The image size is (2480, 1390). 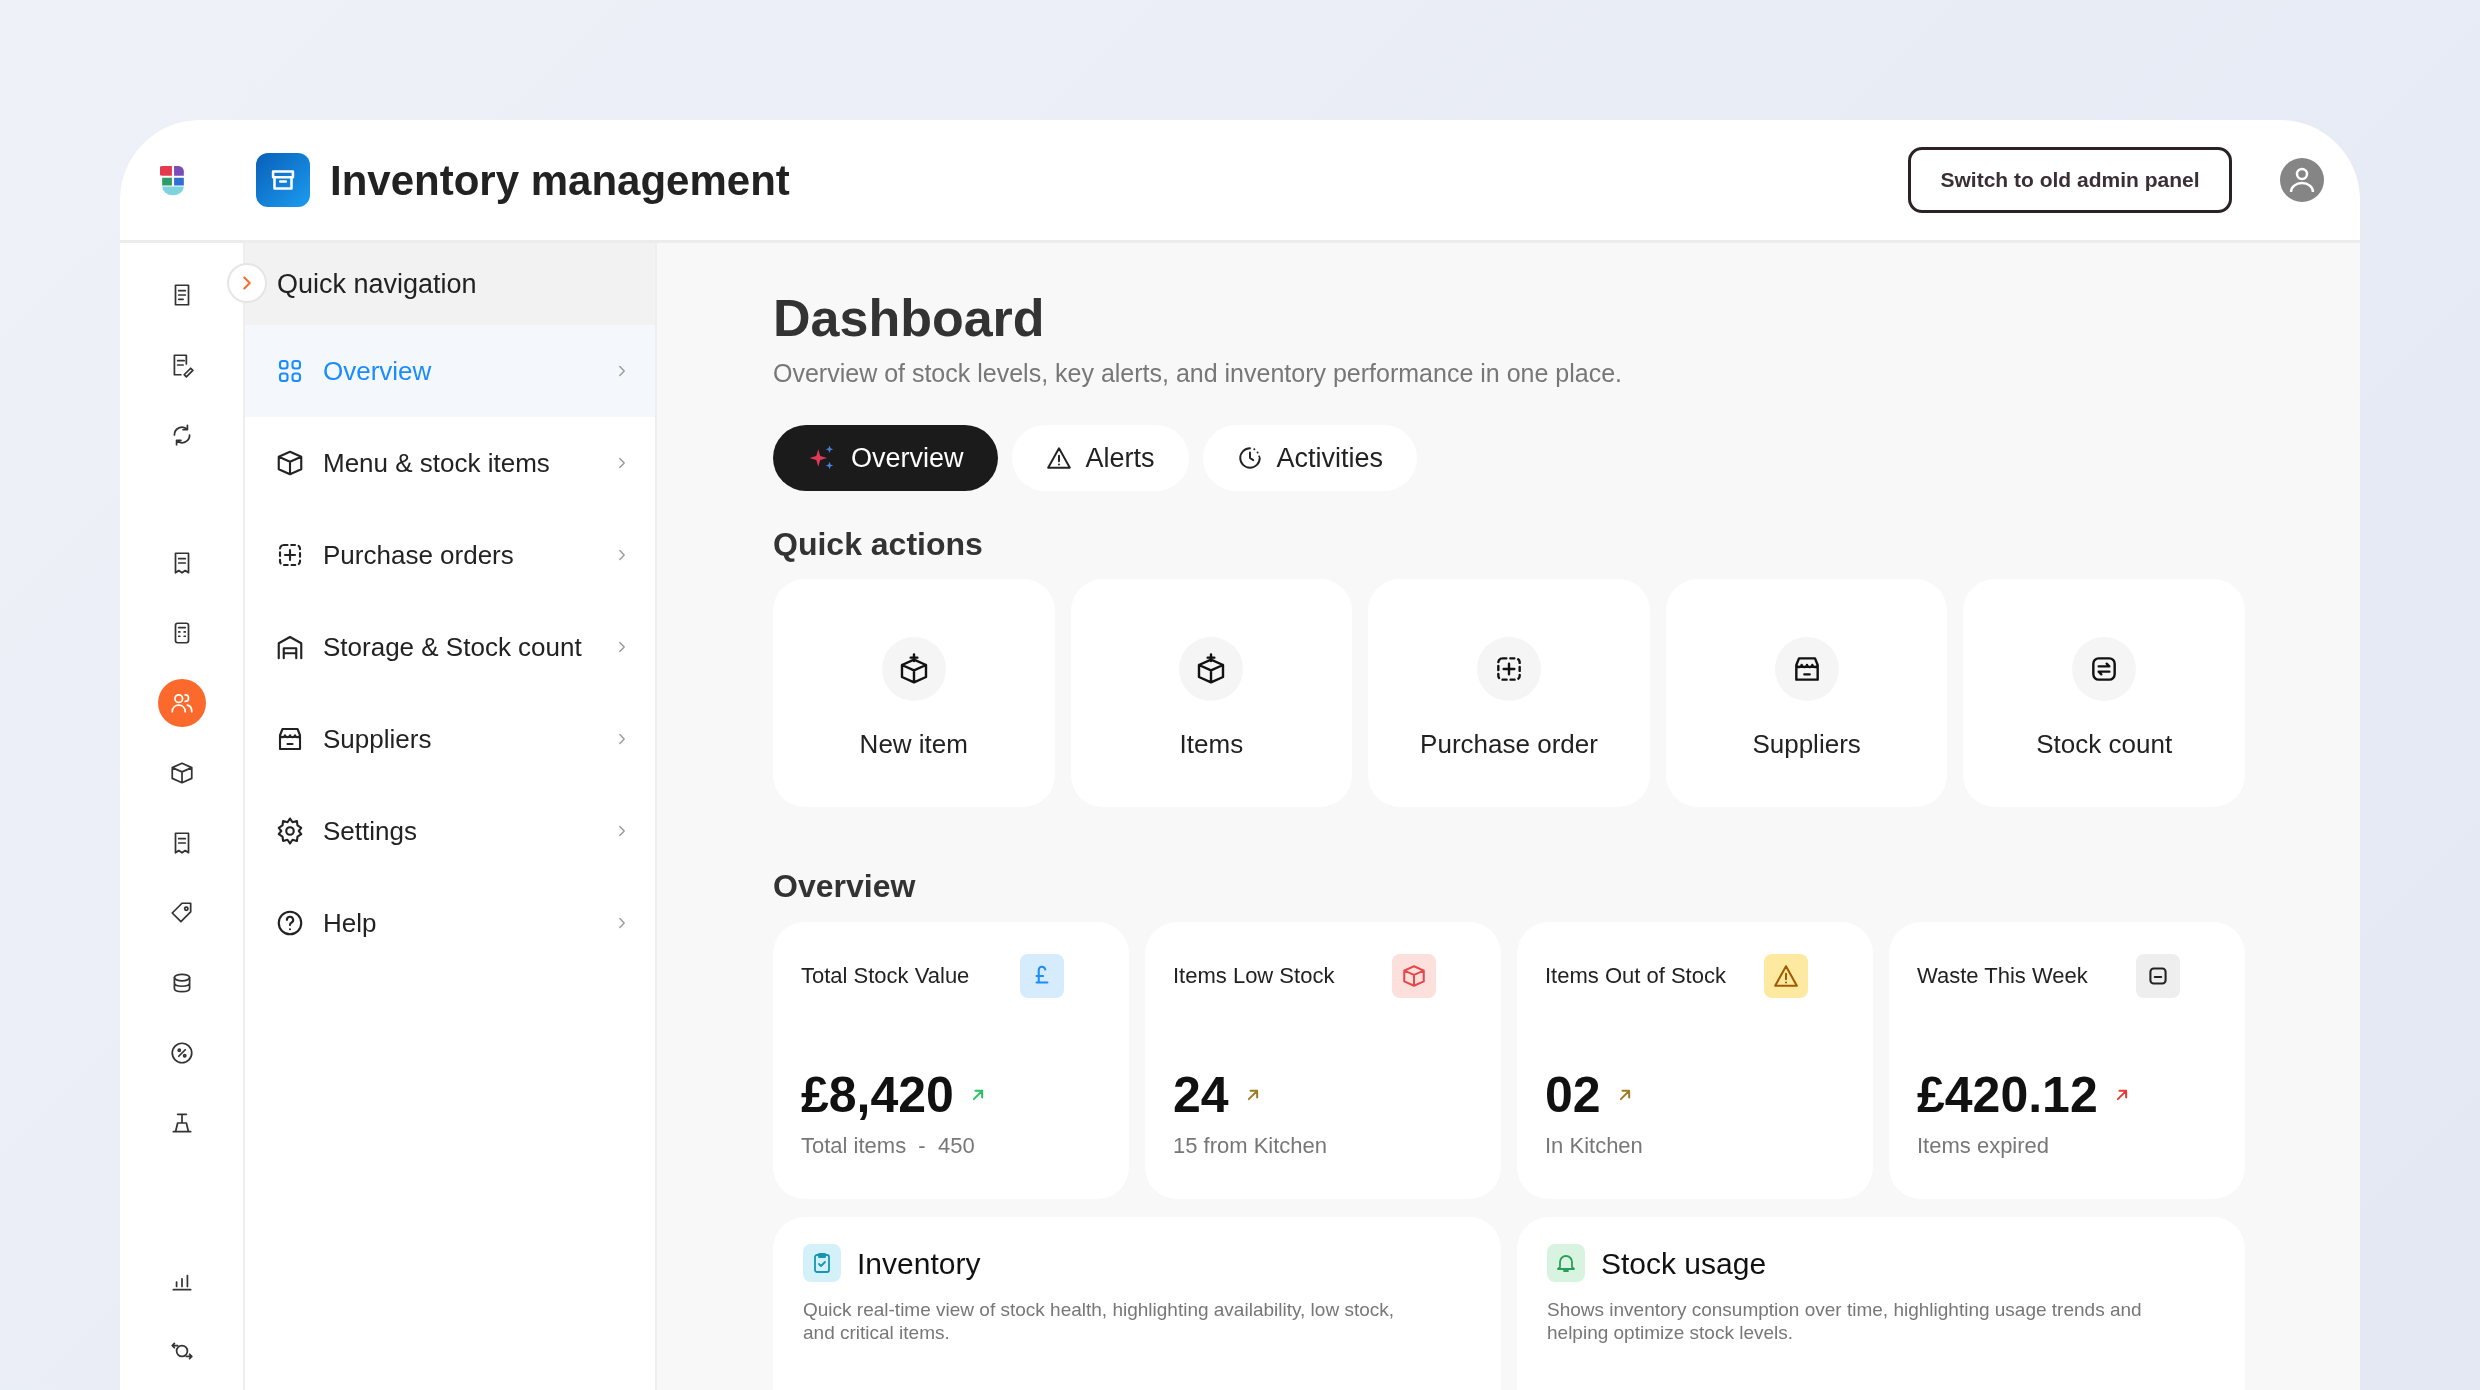 I want to click on page-title: Dashboard, so click(x=909, y=318).